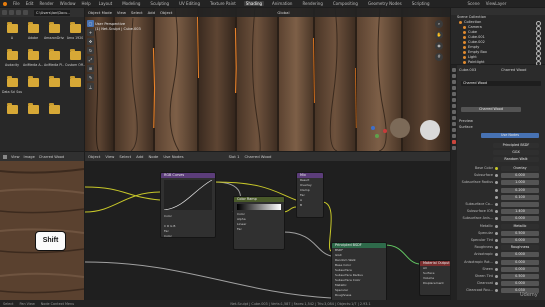 The width and height of the screenshot is (545, 307). What do you see at coordinates (501, 83) in the screenshot?
I see `material-slot-list: Charred Wood` at bounding box center [501, 83].